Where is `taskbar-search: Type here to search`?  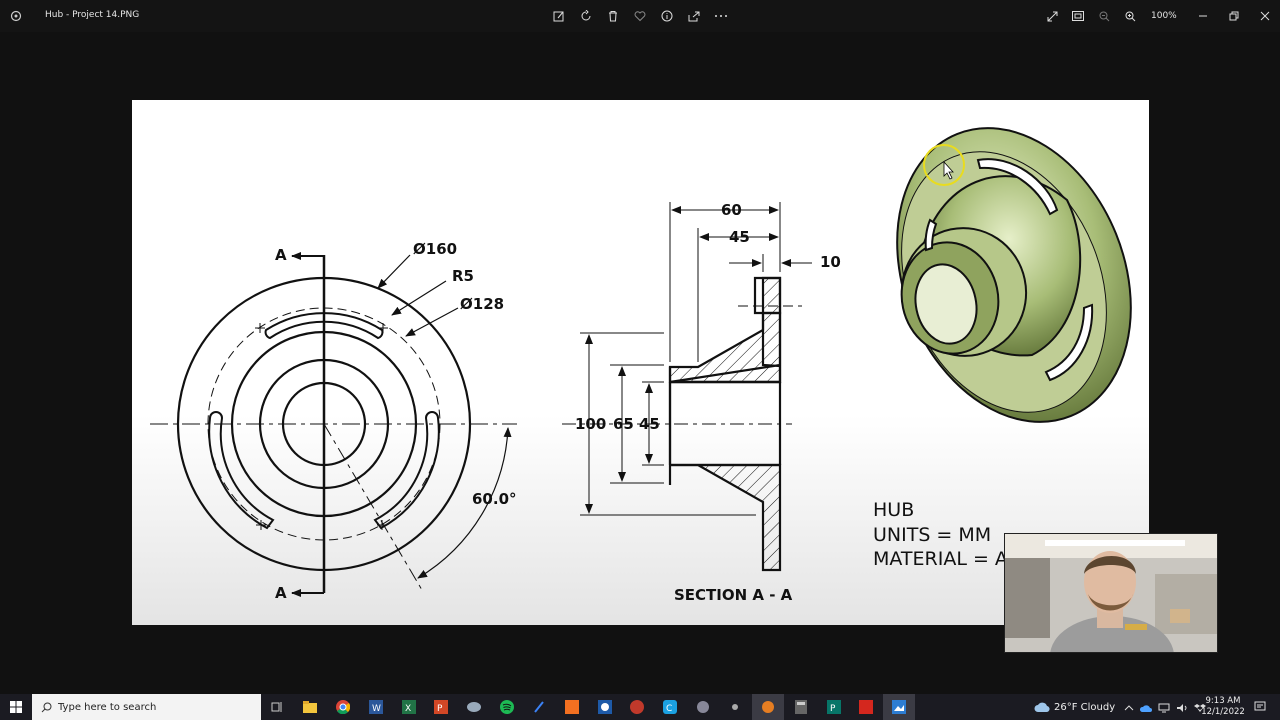
taskbar-search: Type here to search is located at coordinates (146, 707).